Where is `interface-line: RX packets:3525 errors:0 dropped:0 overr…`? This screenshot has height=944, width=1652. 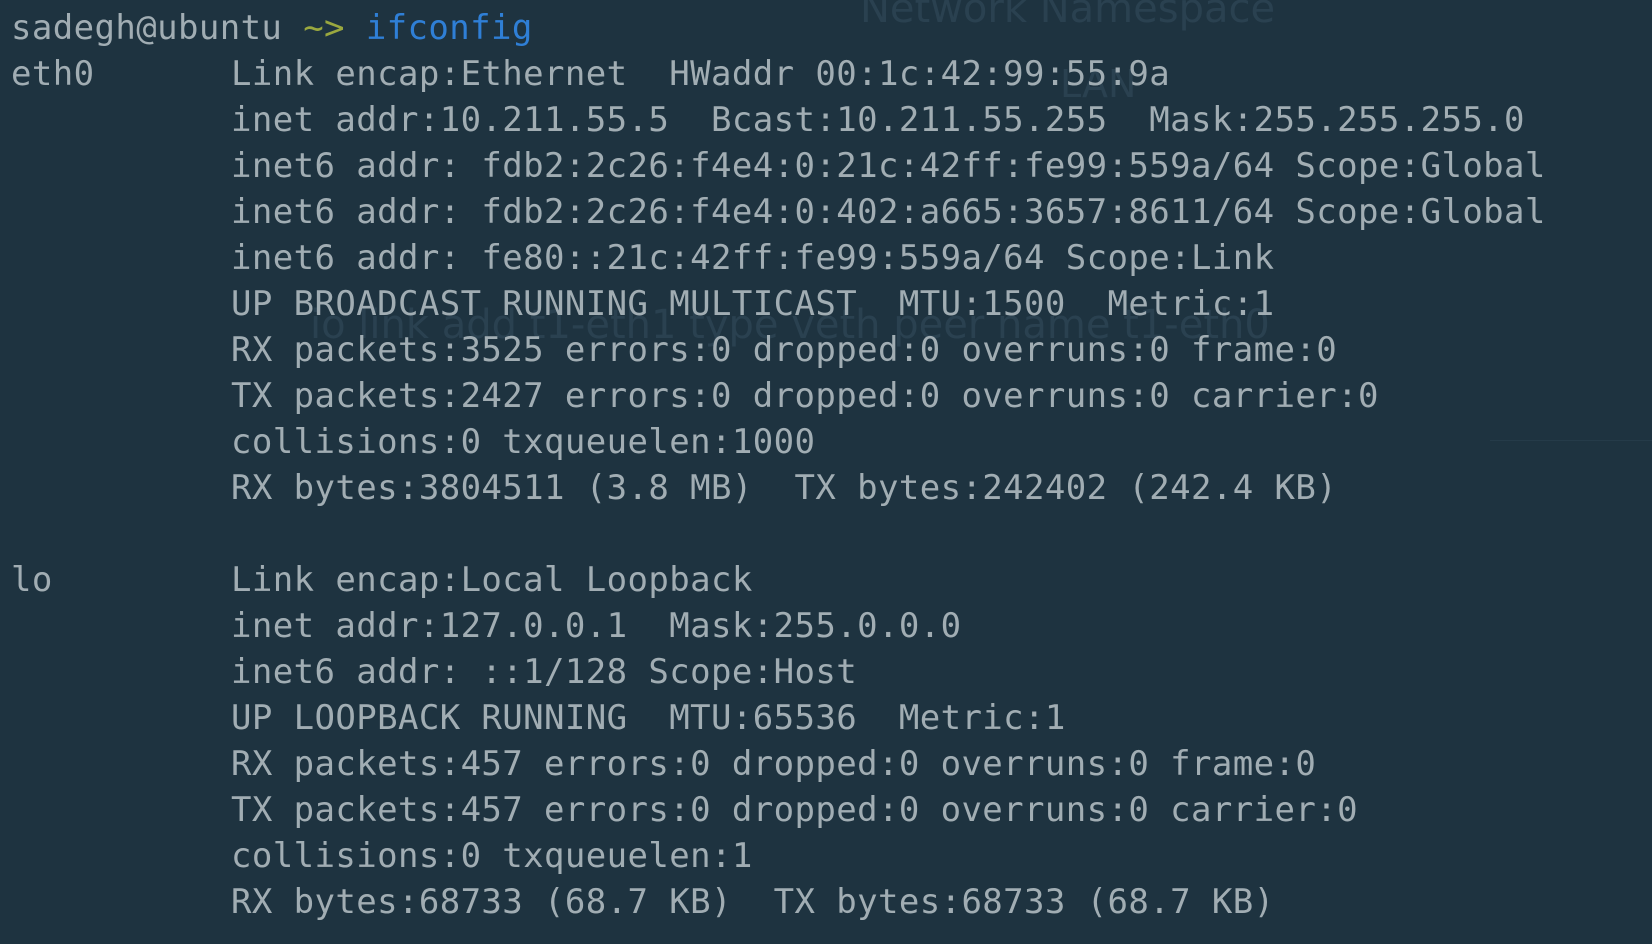
interface-line: RX packets:3525 errors:0 dropped:0 overr… is located at coordinates (784, 350).